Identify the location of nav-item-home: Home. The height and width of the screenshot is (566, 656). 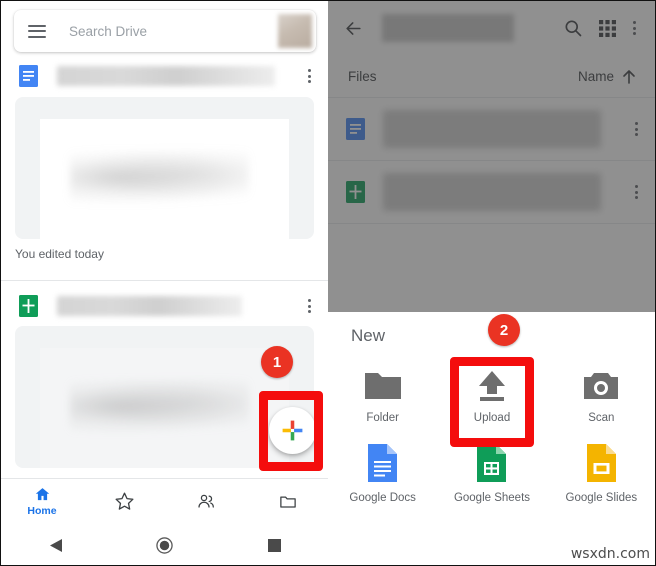
(42, 501).